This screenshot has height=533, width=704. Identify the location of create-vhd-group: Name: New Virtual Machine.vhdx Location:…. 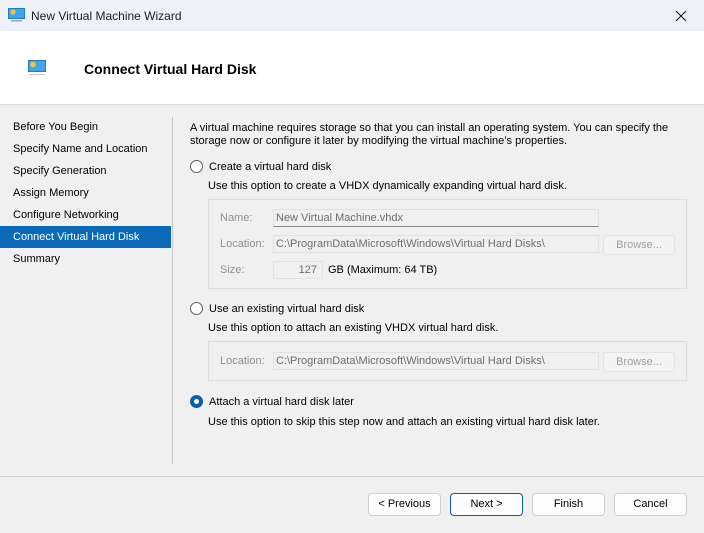
(447, 244).